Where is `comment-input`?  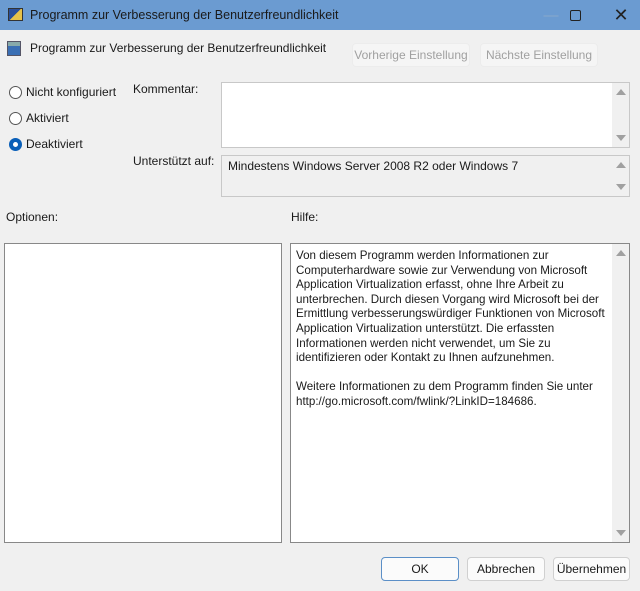
comment-input is located at coordinates (425, 115).